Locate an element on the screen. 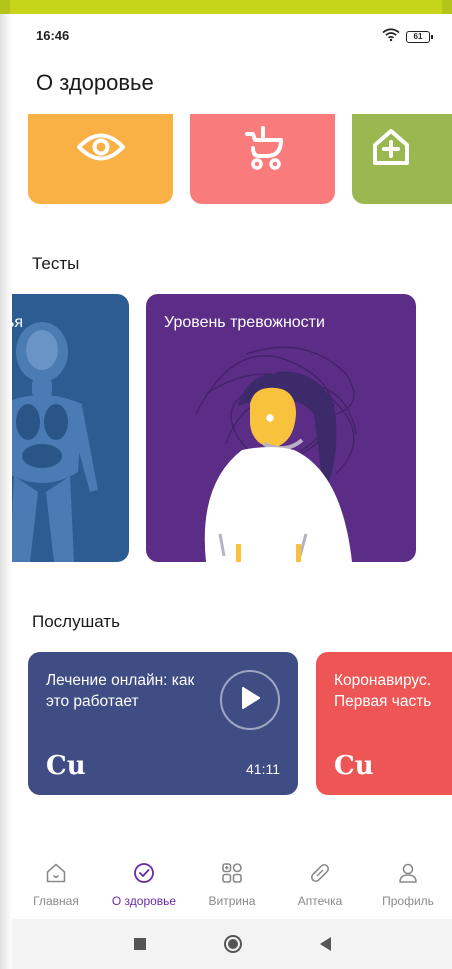 This screenshot has height=969, width=452. play-icon is located at coordinates (250, 700).